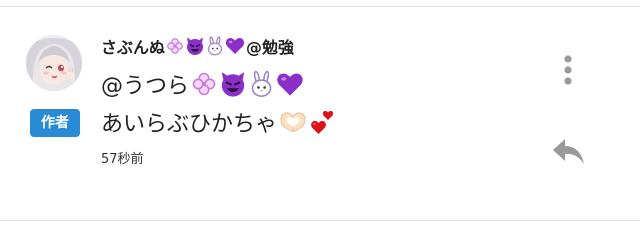 The width and height of the screenshot is (640, 240). I want to click on vertical-ellipsis-icon, so click(568, 70).